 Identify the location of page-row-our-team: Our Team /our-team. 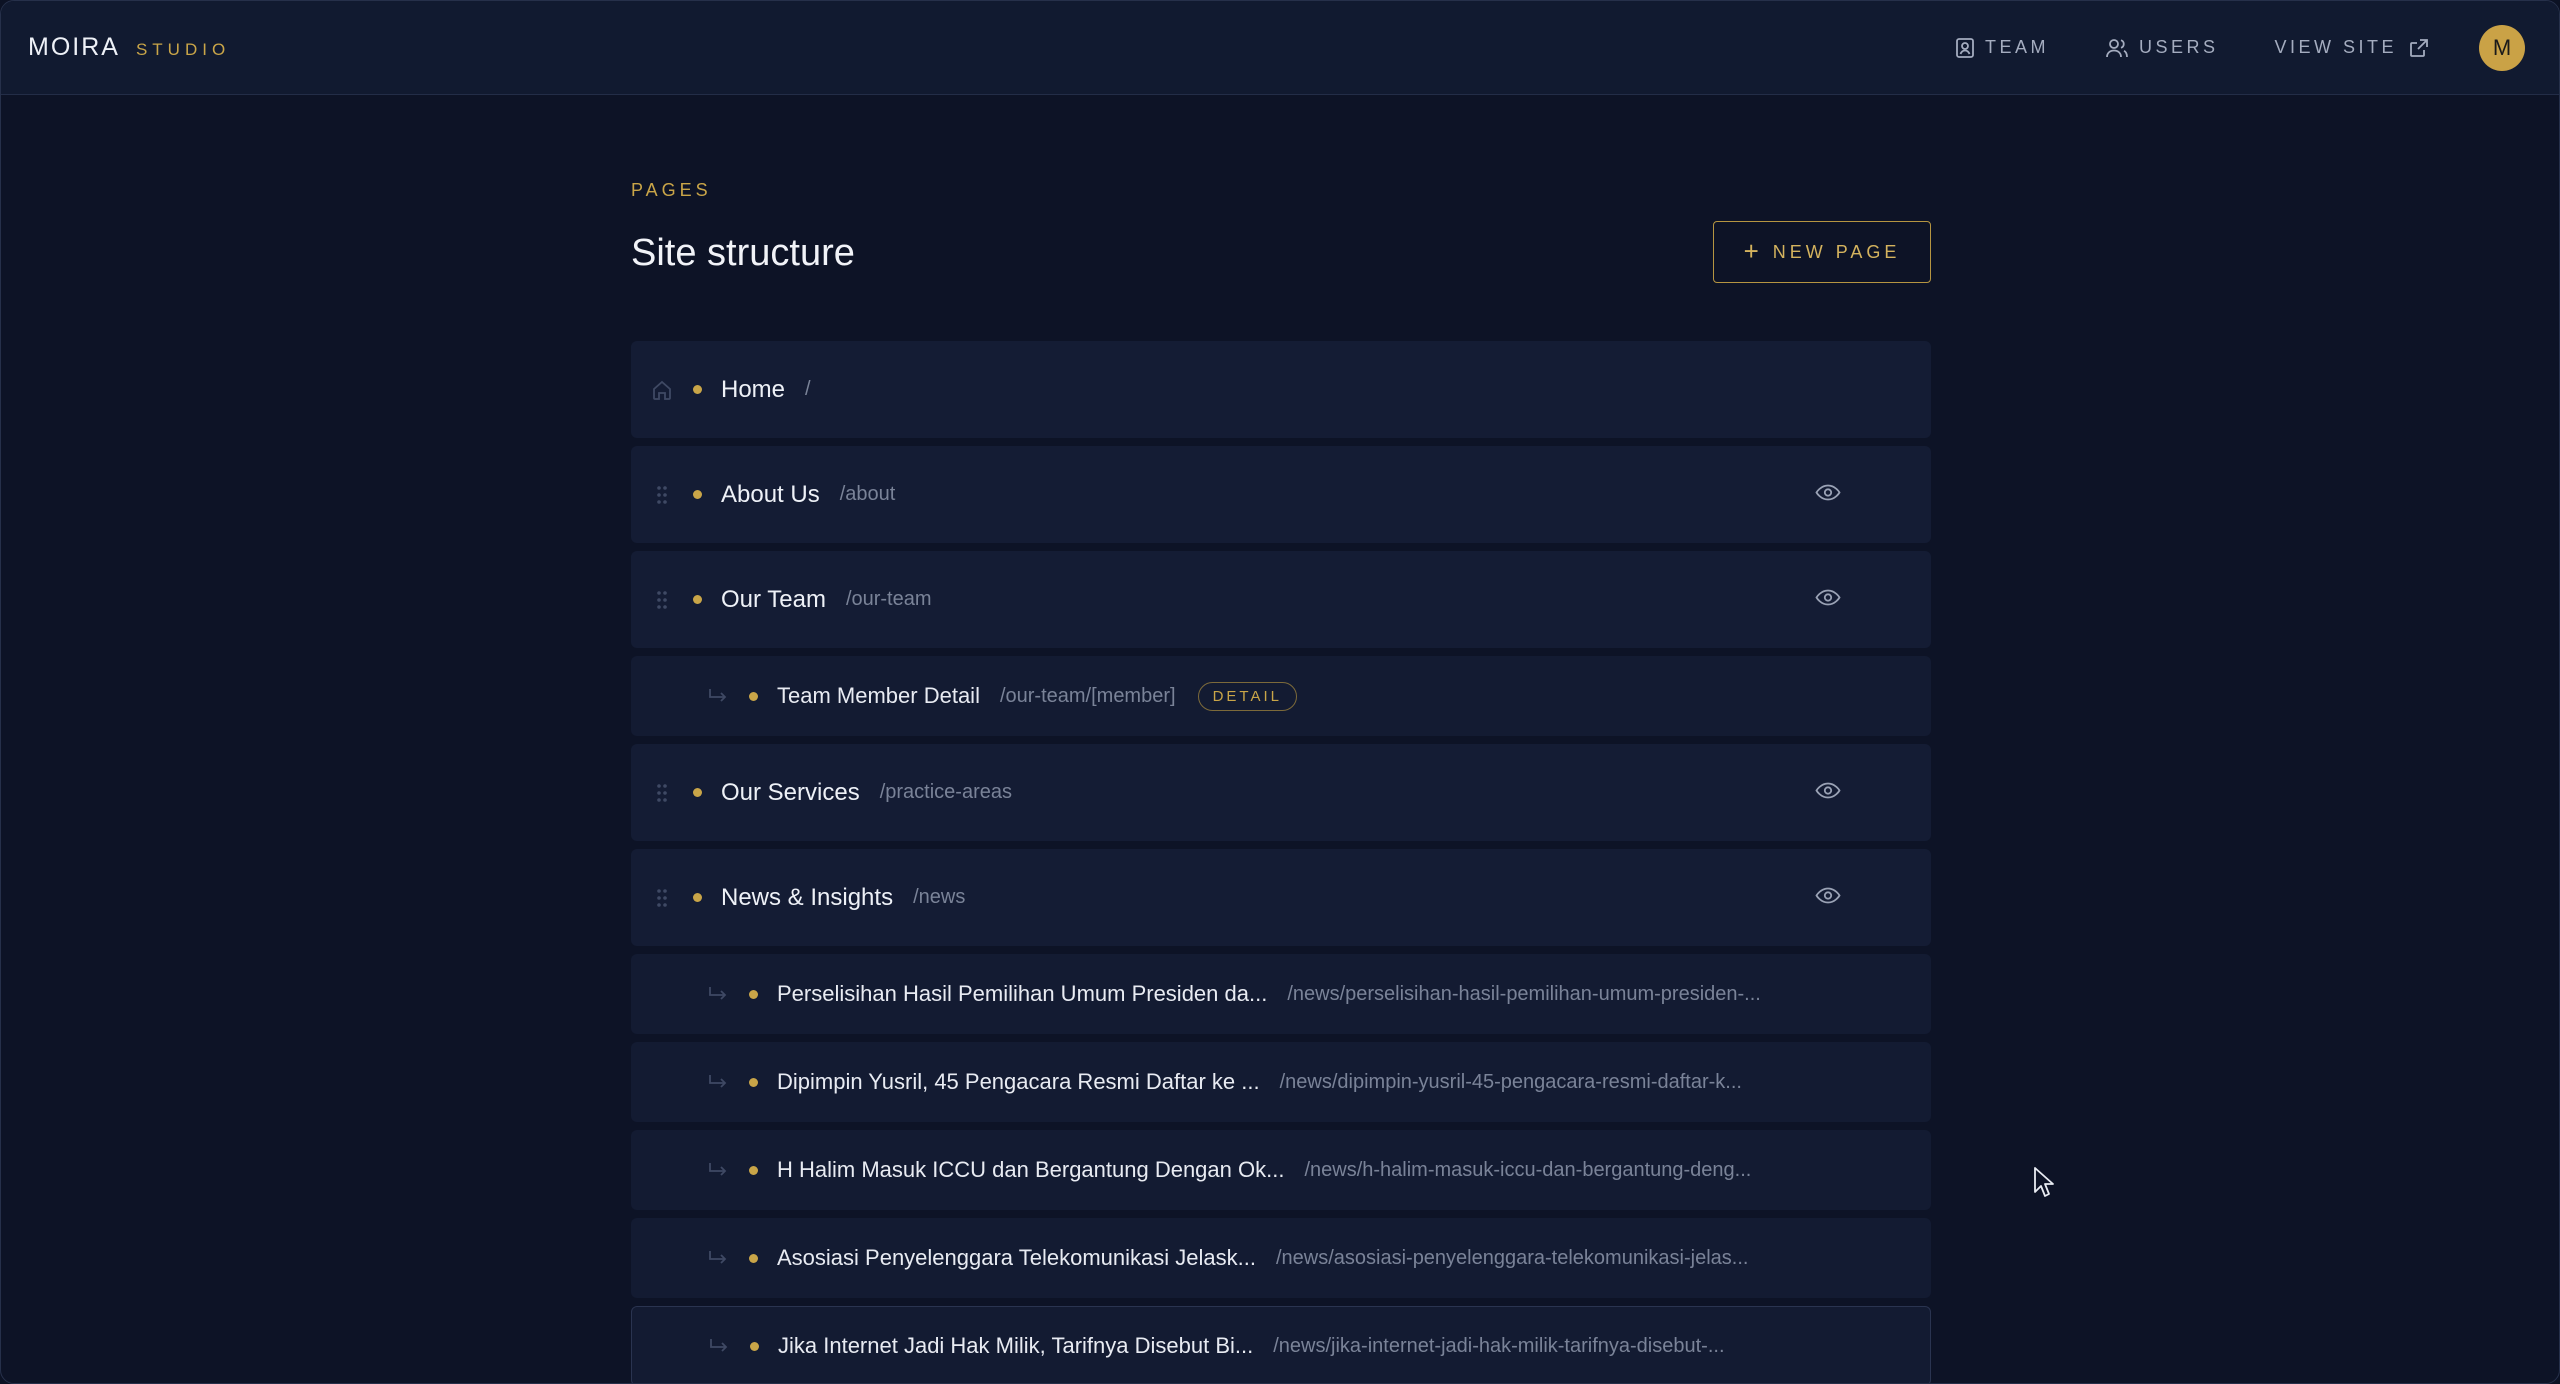
(1281, 599).